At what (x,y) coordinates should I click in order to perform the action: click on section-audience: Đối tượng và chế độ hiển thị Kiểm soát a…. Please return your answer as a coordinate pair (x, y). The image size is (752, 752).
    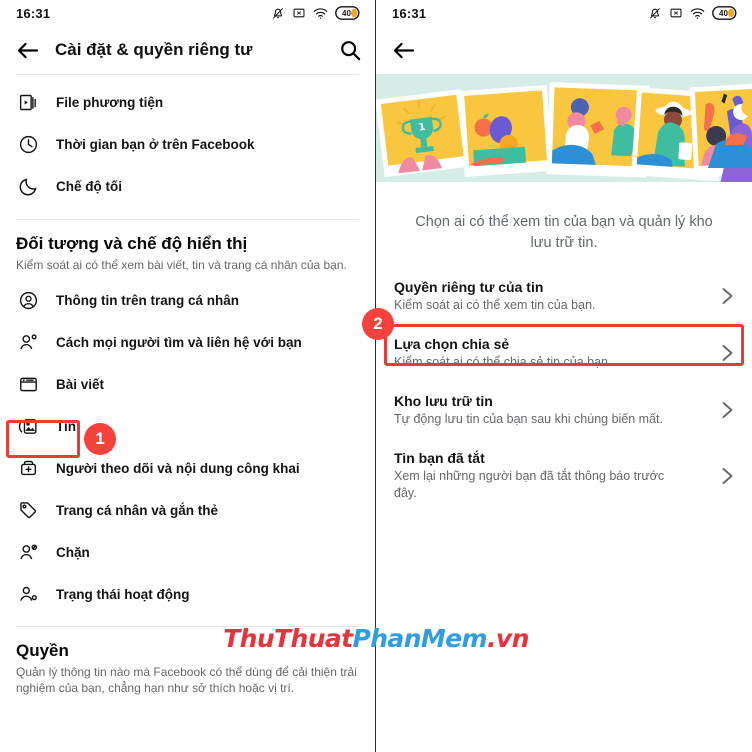
    Looking at the image, I should click on (187, 249).